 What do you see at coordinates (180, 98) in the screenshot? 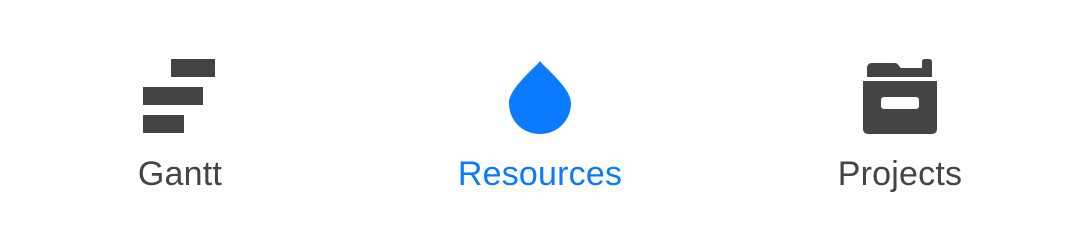
I see `gantt-icon` at bounding box center [180, 98].